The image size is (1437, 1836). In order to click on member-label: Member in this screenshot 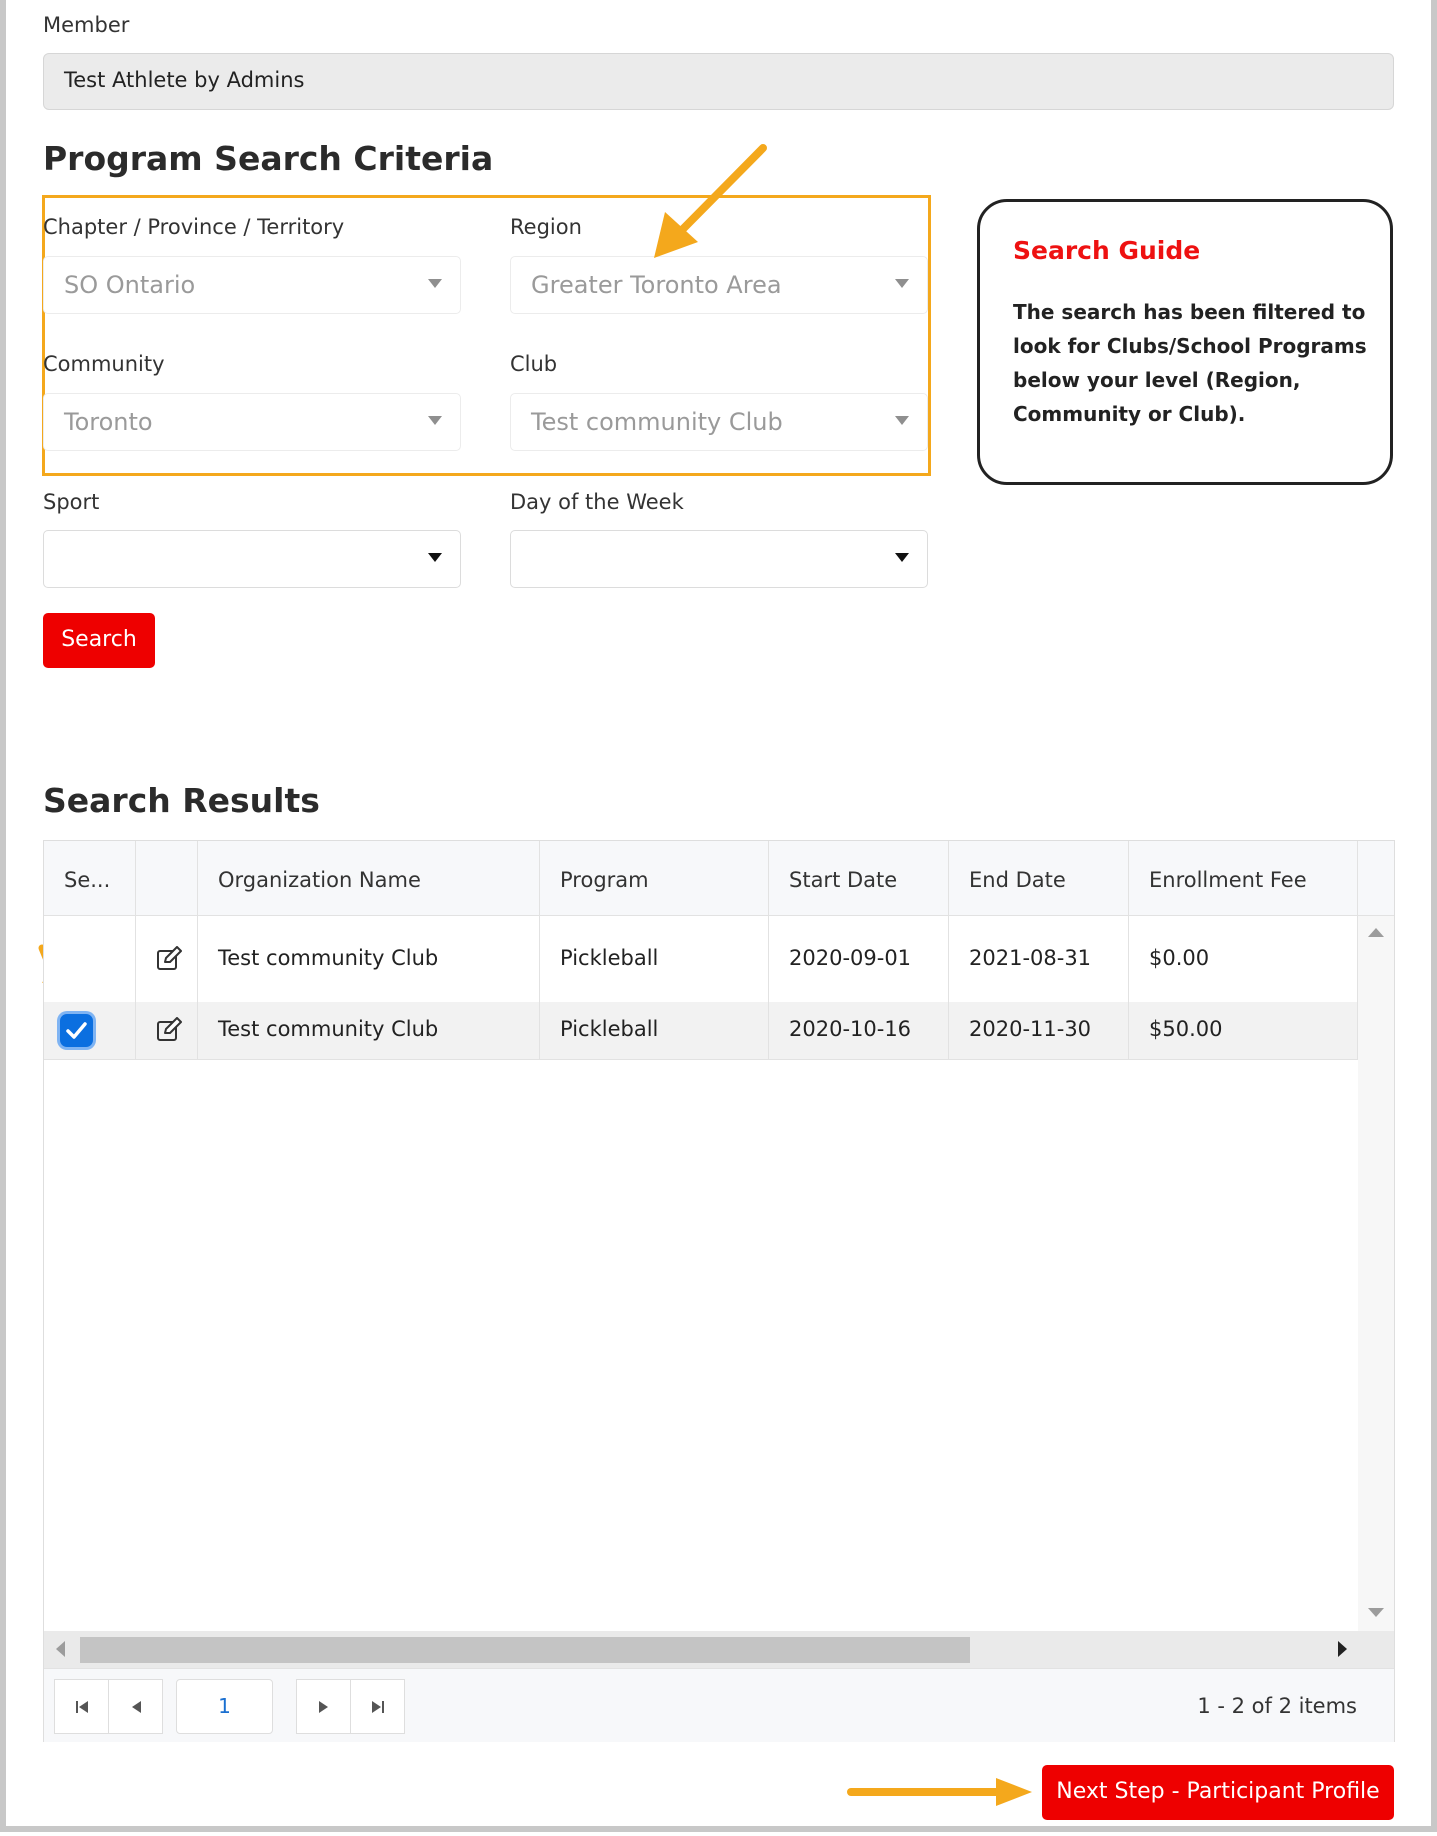, I will do `click(86, 25)`.